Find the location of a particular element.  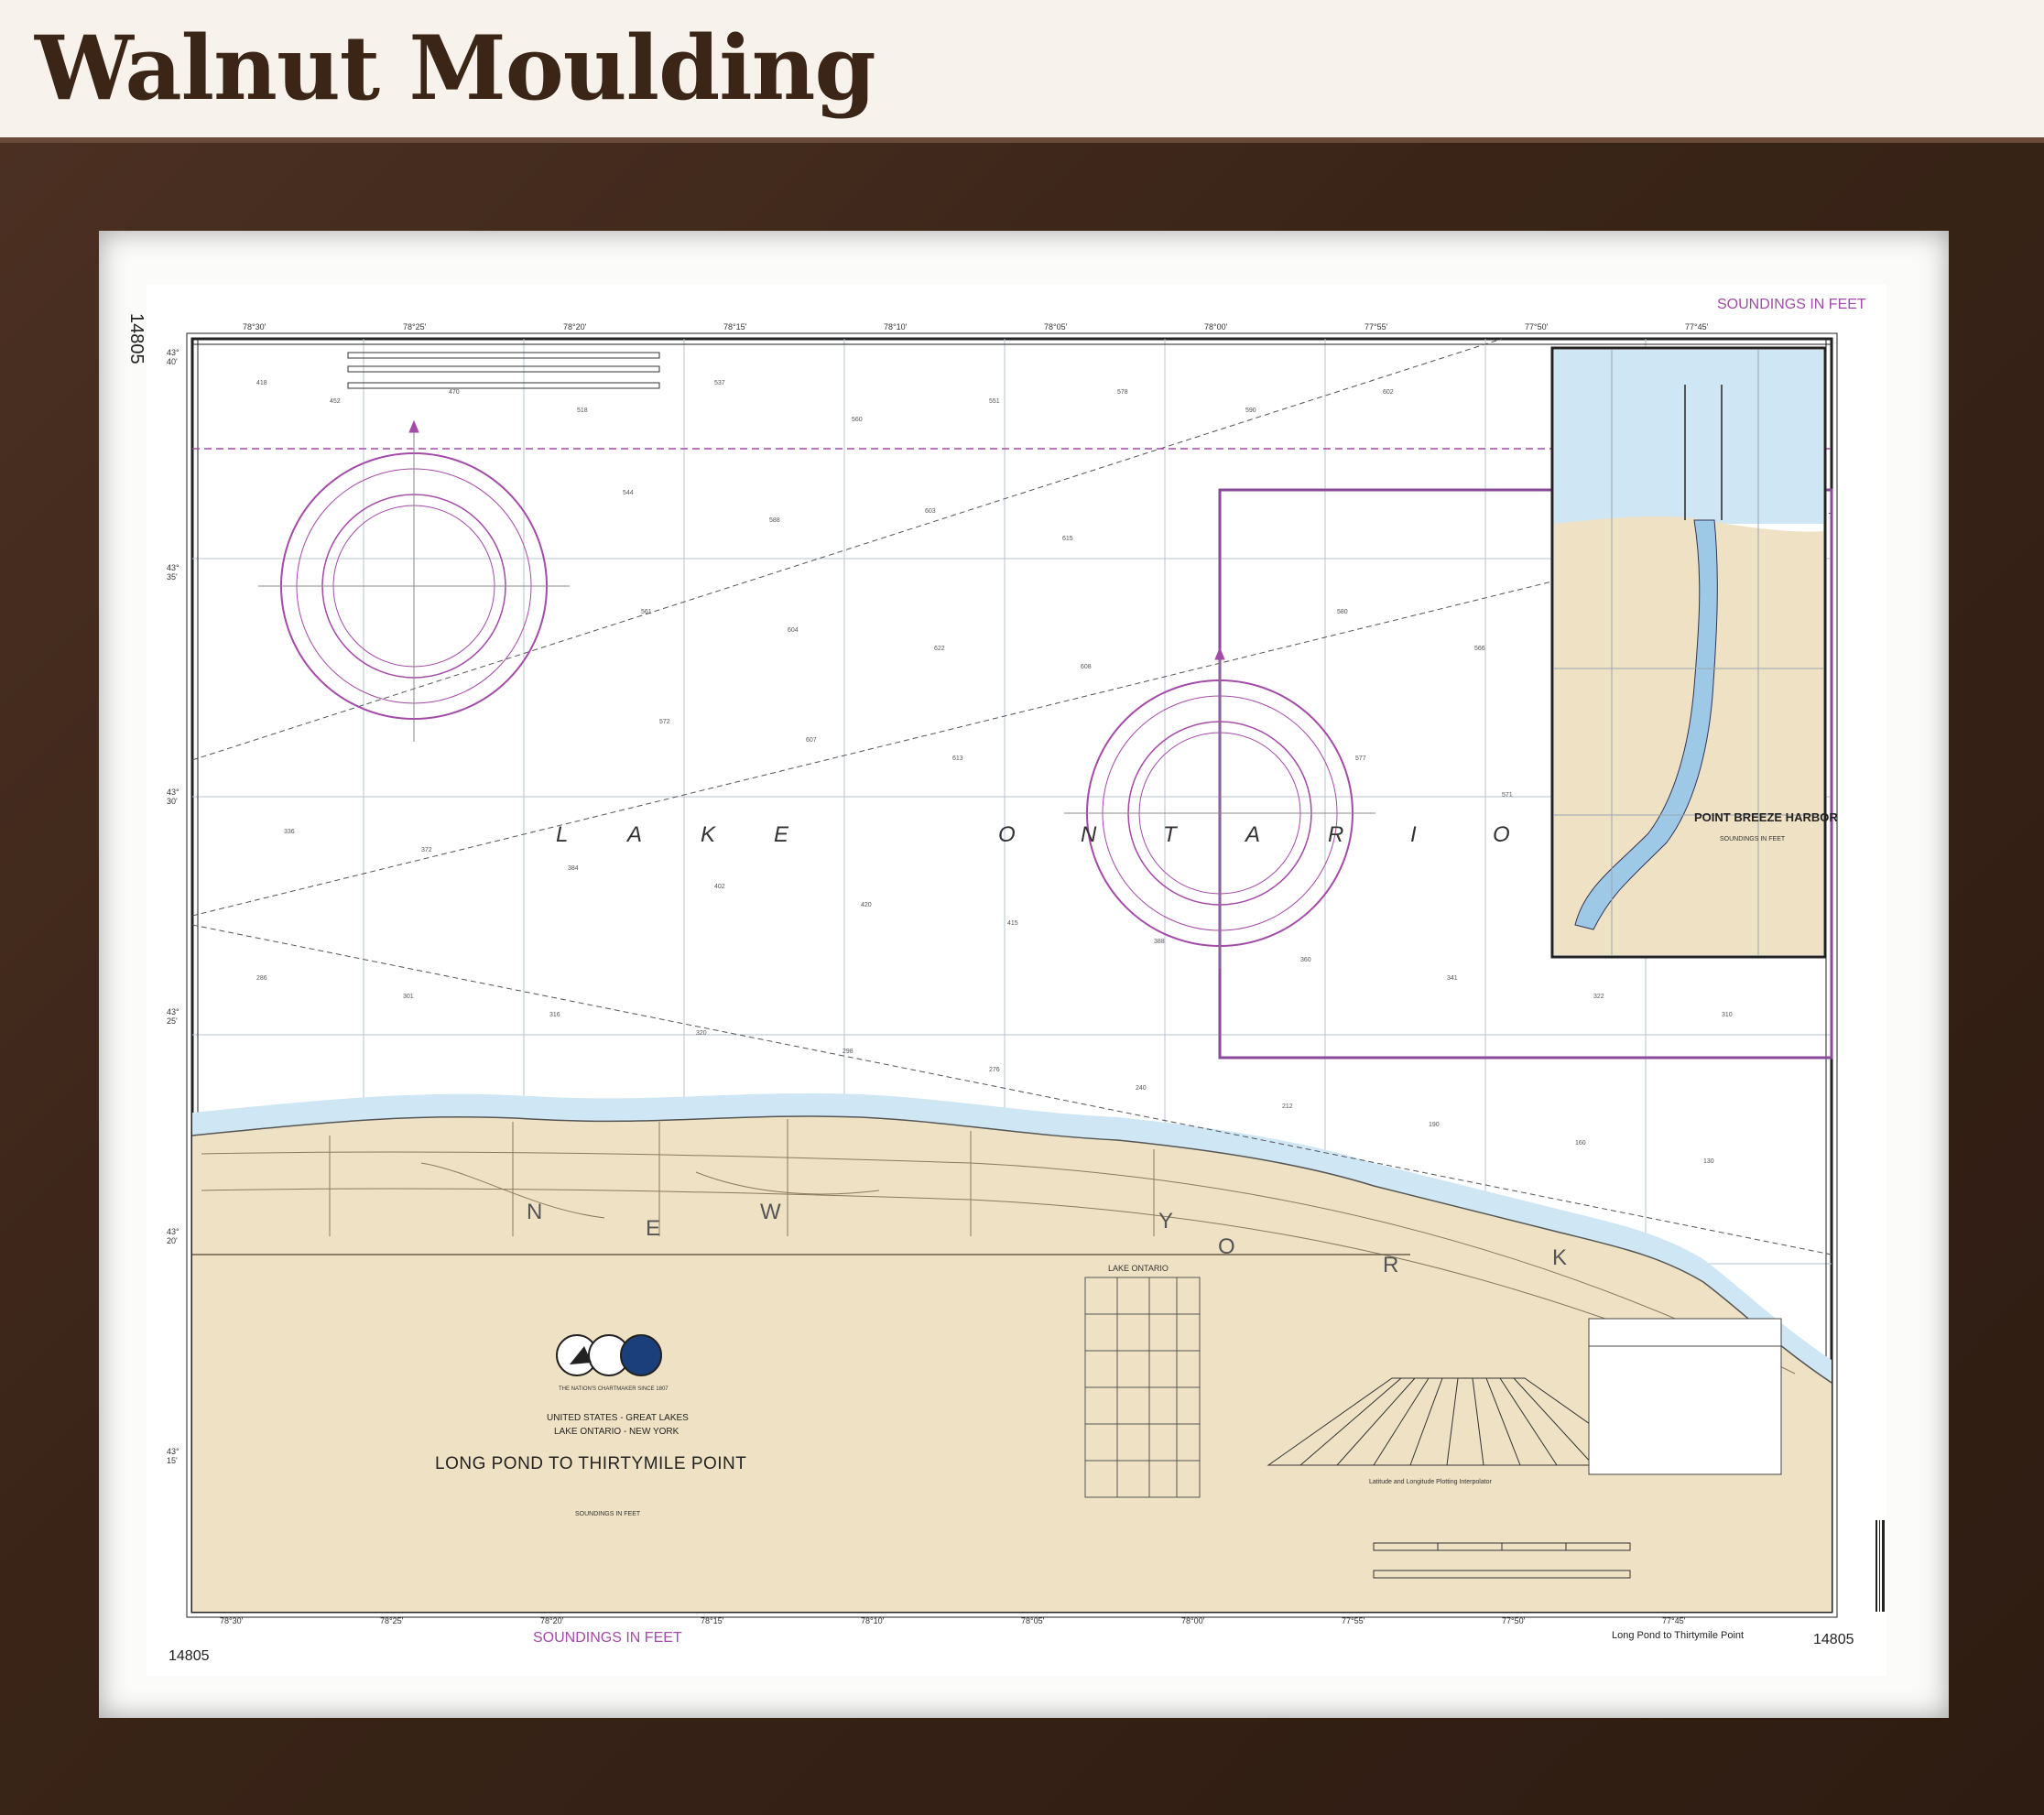

svg-text: 402 is located at coordinates (720, 887).